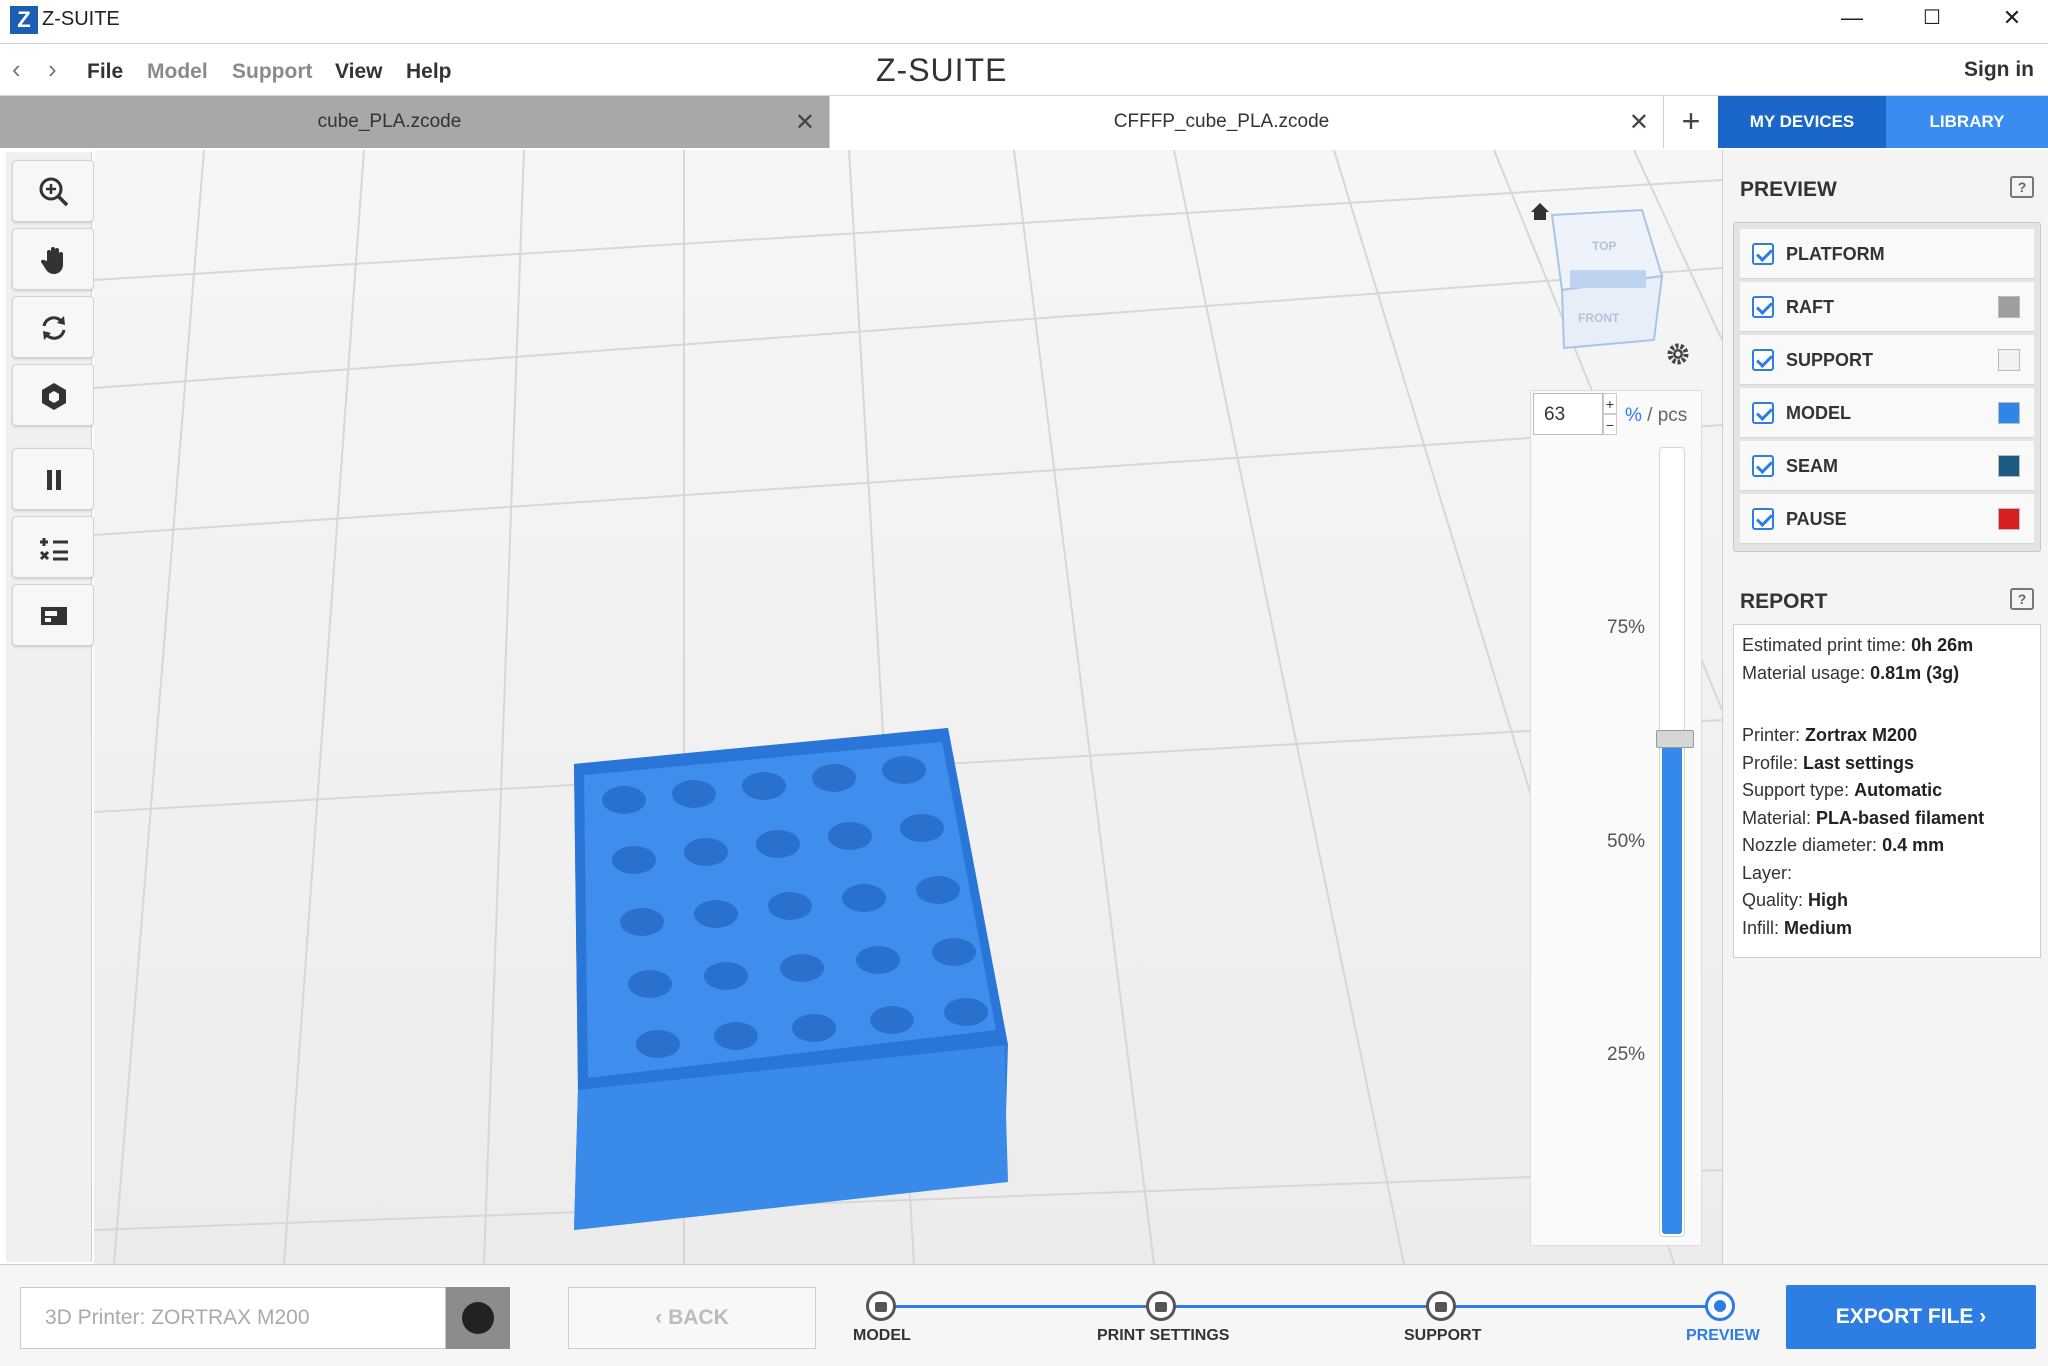 This screenshot has height=1366, width=2048. I want to click on view-cube, so click(1607, 279).